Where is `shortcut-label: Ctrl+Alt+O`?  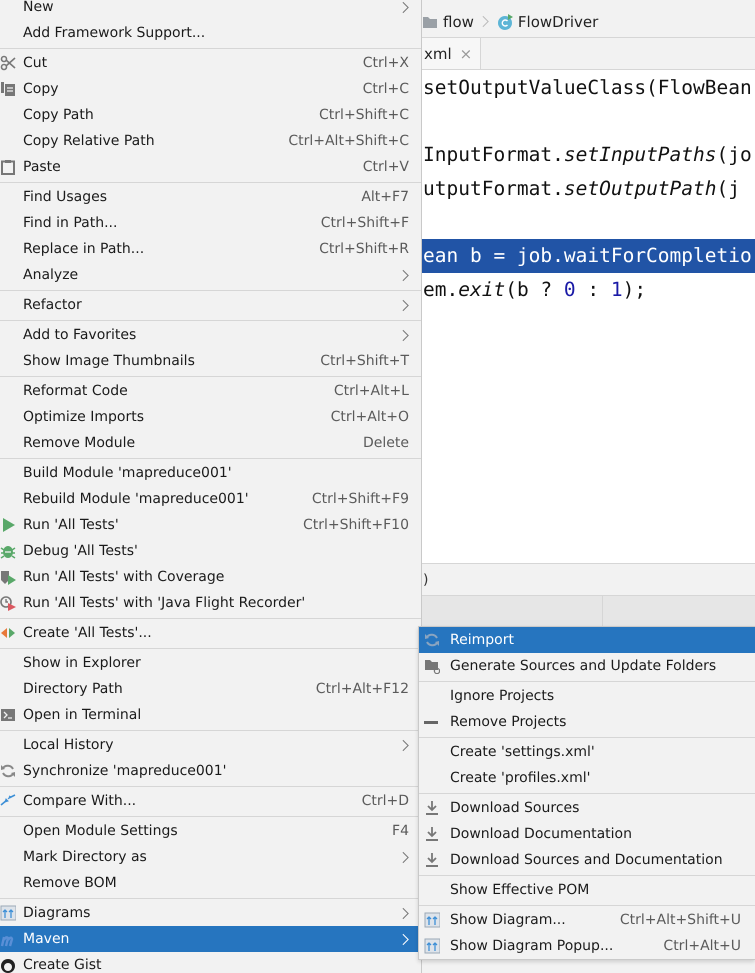
shortcut-label: Ctrl+Alt+O is located at coordinates (369, 417).